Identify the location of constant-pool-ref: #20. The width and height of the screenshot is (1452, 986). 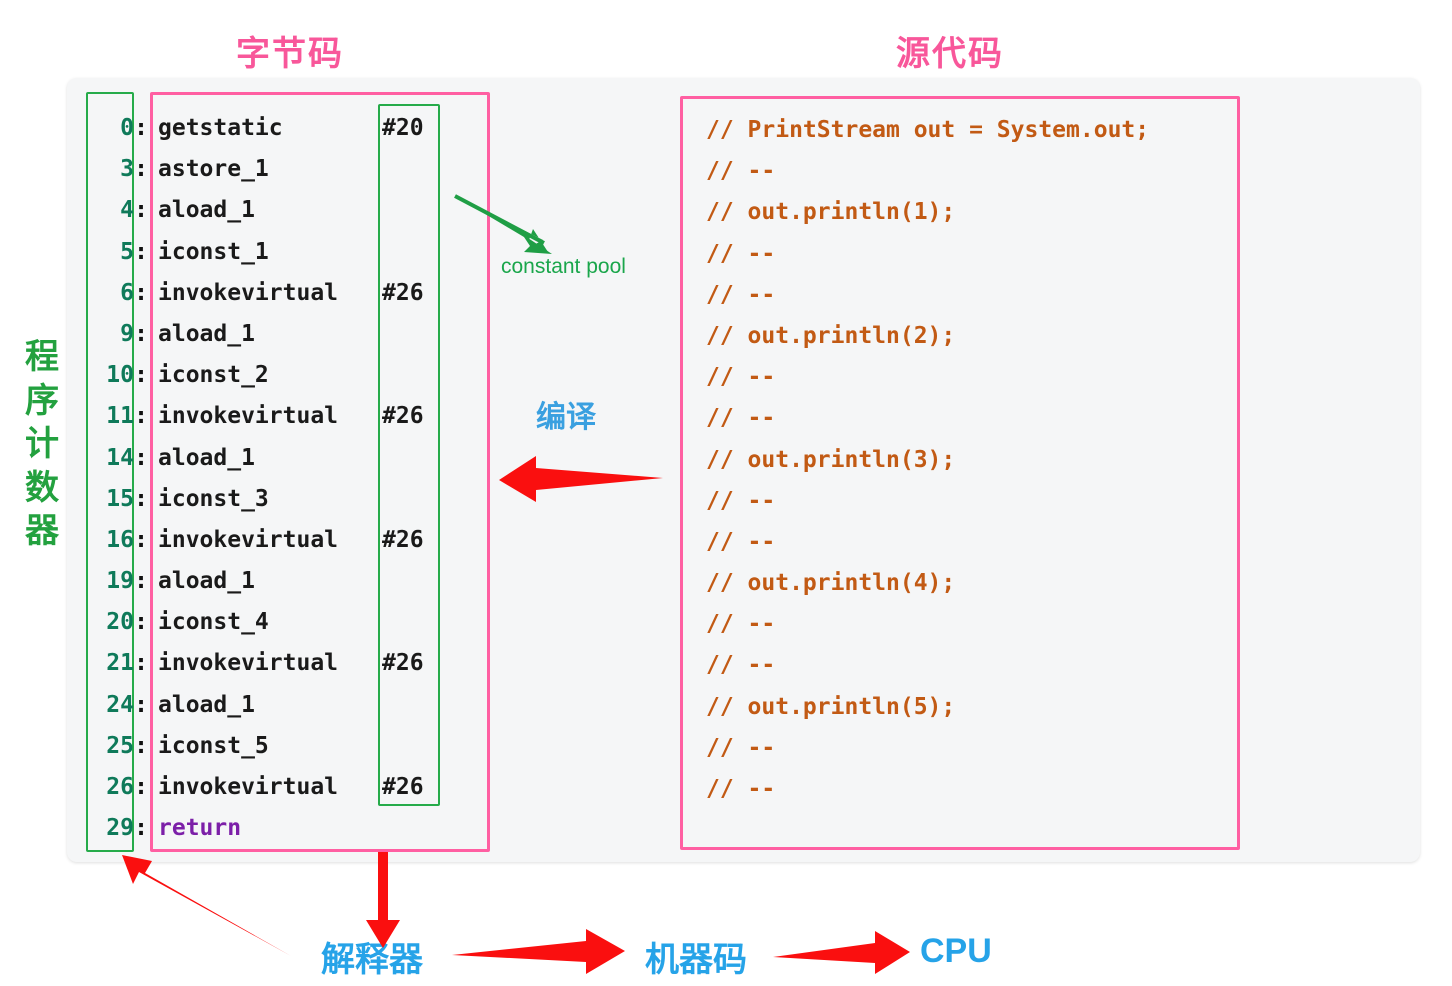
(403, 128).